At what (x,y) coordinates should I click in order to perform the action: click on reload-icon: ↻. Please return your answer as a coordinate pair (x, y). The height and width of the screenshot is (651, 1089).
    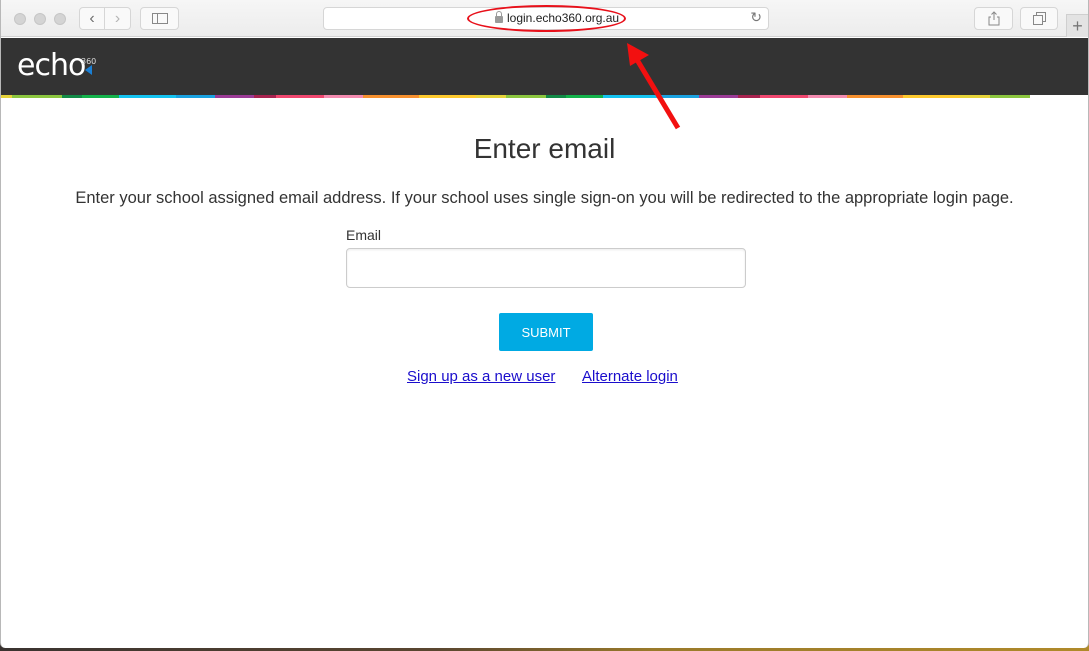
    Looking at the image, I should click on (756, 17).